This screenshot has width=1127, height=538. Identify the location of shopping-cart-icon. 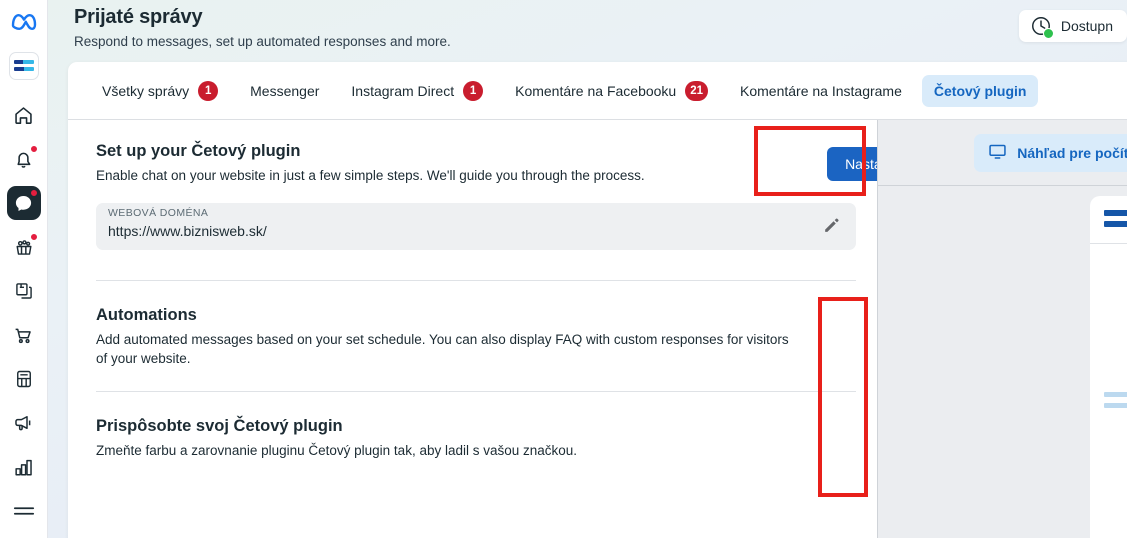
(23, 335).